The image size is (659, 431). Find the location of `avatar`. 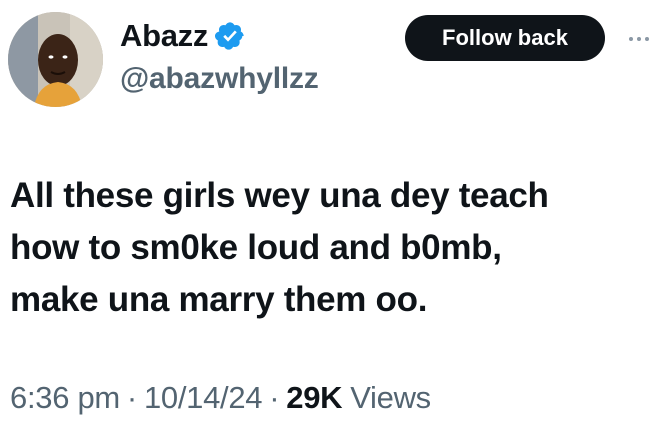

avatar is located at coordinates (55, 59).